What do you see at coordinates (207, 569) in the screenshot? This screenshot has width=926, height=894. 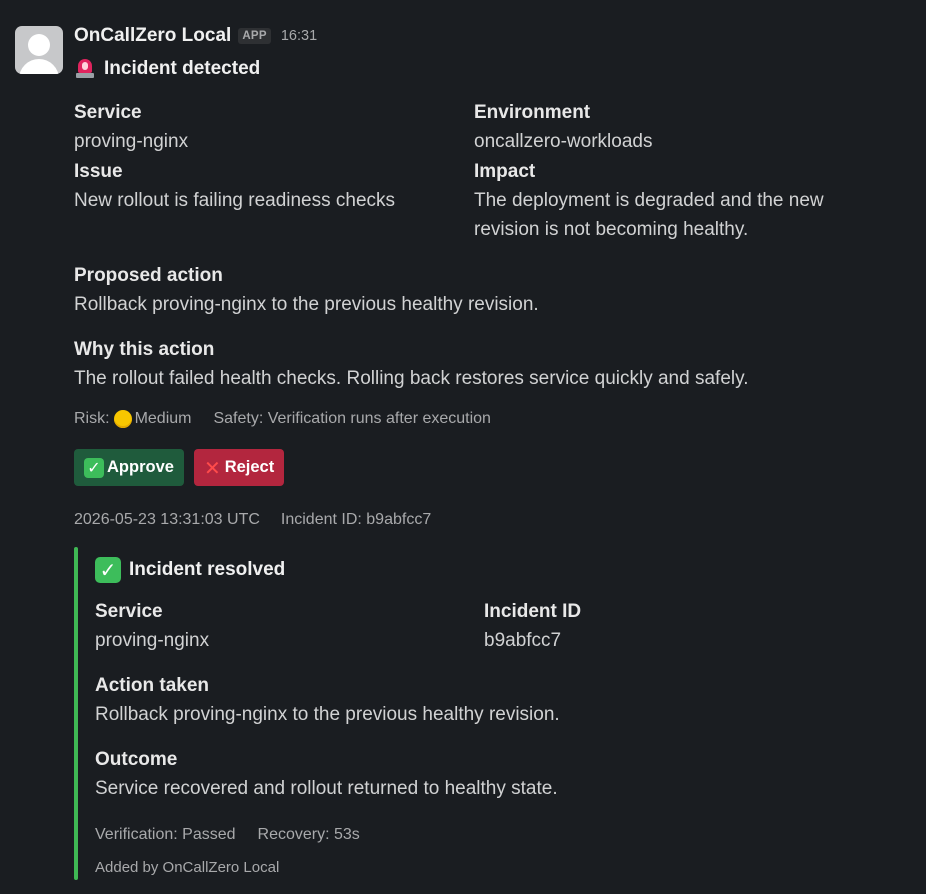 I see `attachment-title-text: Incident resolved` at bounding box center [207, 569].